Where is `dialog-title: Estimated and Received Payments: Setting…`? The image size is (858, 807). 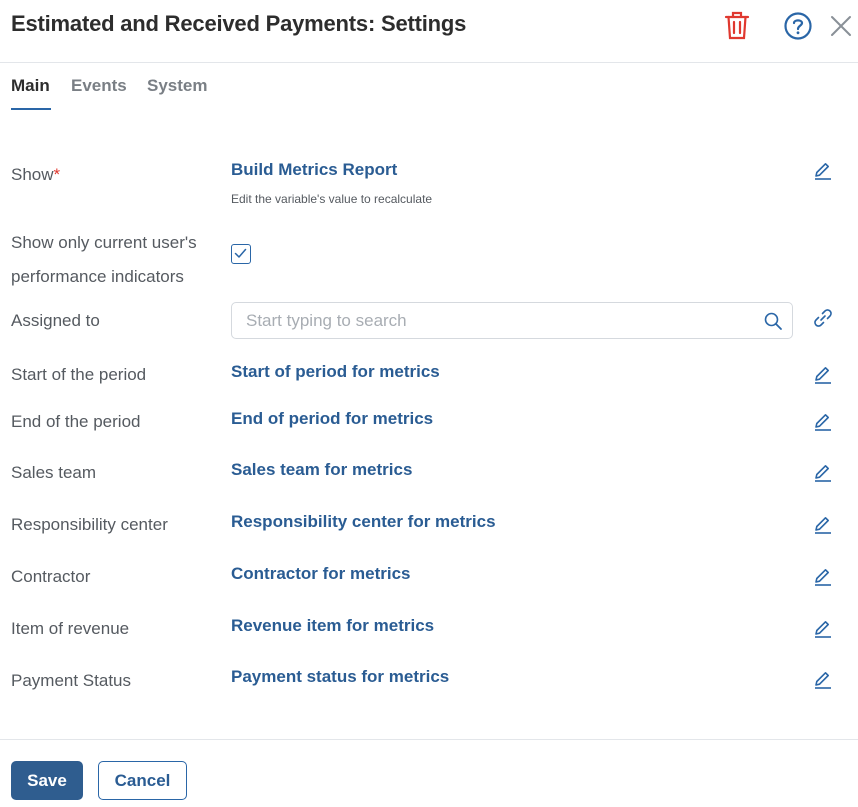 dialog-title: Estimated and Received Payments: Setting… is located at coordinates (239, 23).